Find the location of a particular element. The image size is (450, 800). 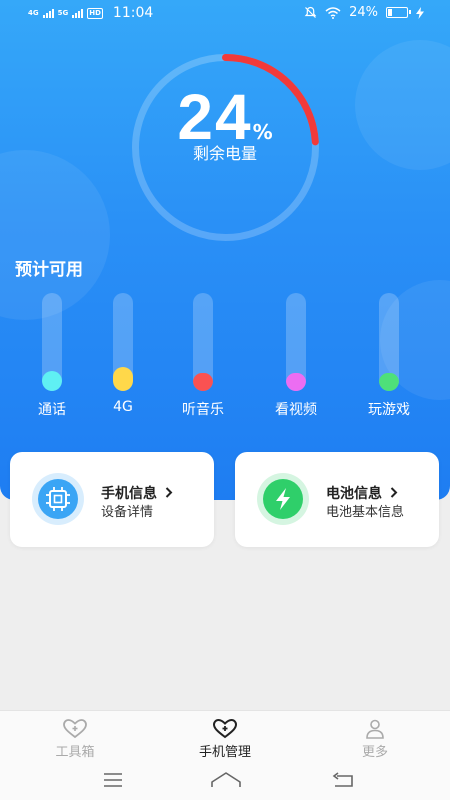

battery-percent-text: 24% is located at coordinates (363, 12).